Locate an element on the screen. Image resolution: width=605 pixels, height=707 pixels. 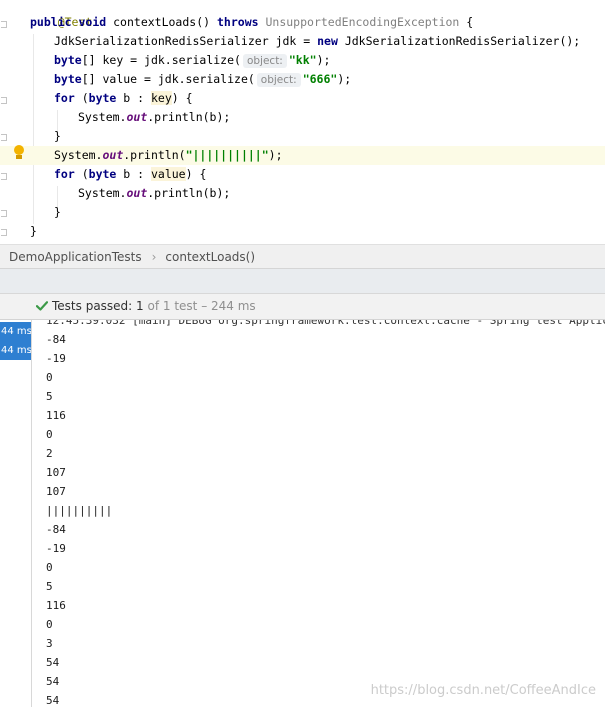
console-line: 2 is located at coordinates (49, 453).